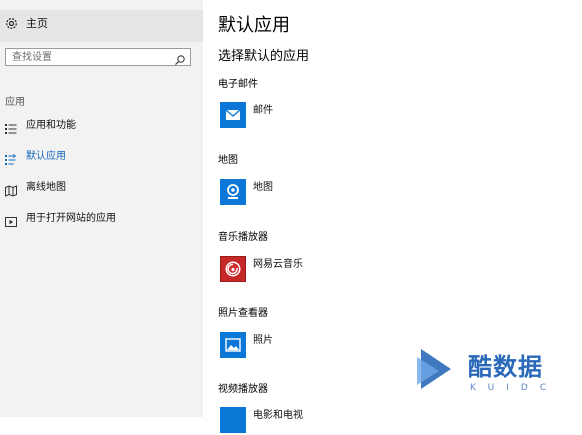 This screenshot has width=582, height=435. Describe the element at coordinates (89, 57) in the screenshot. I see `search-input` at that location.